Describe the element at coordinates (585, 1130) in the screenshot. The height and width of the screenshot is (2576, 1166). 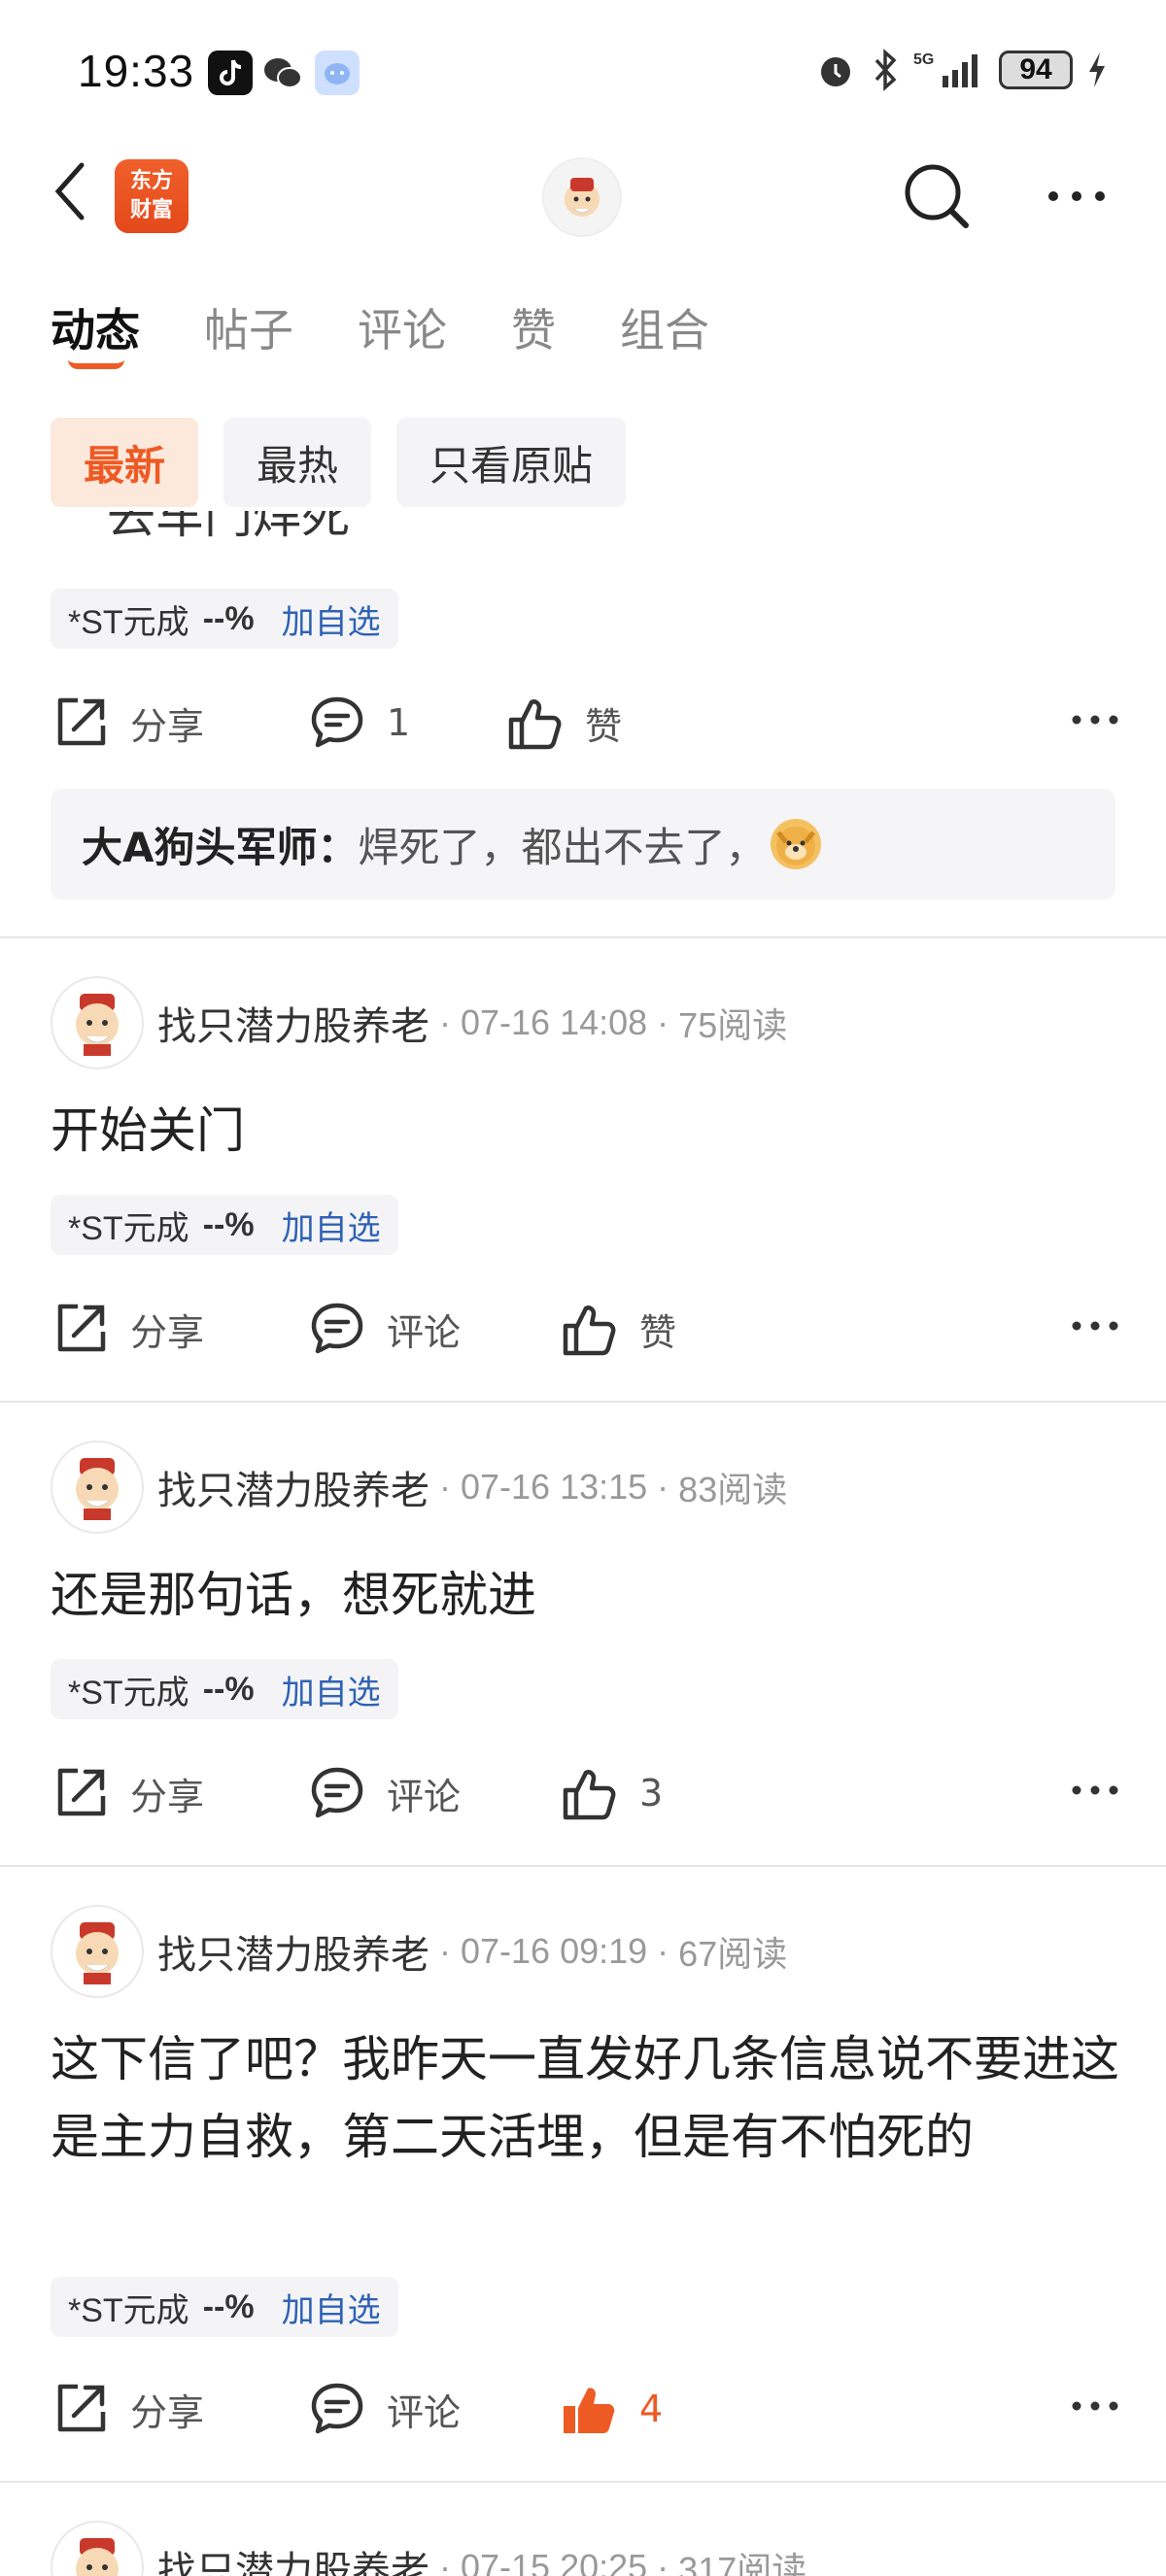
I see `post-content: 开始关门` at that location.